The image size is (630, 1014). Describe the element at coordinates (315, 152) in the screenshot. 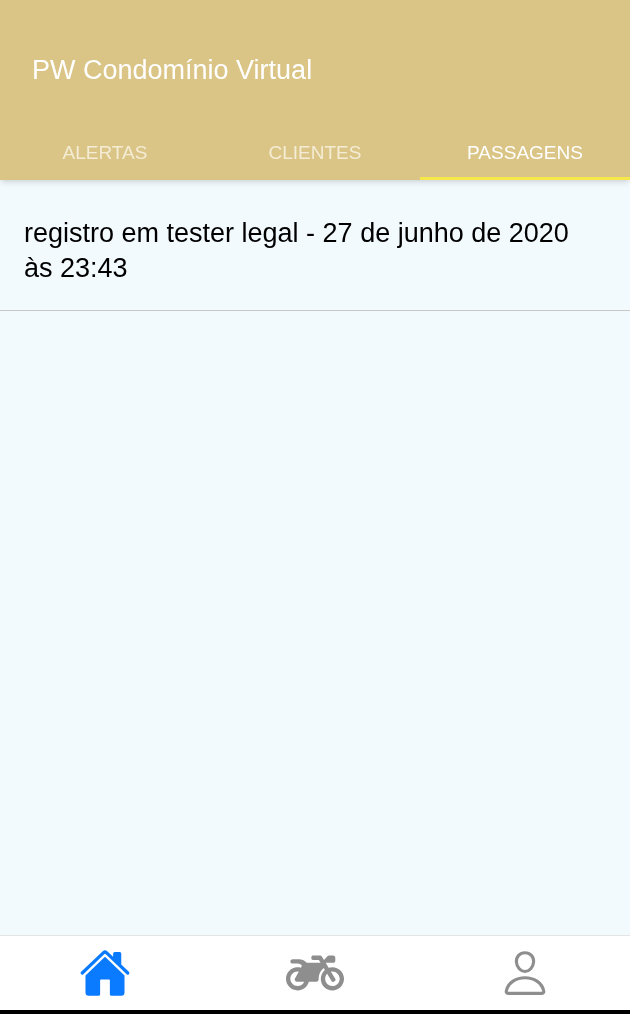

I see `tab: CLIENTES` at that location.